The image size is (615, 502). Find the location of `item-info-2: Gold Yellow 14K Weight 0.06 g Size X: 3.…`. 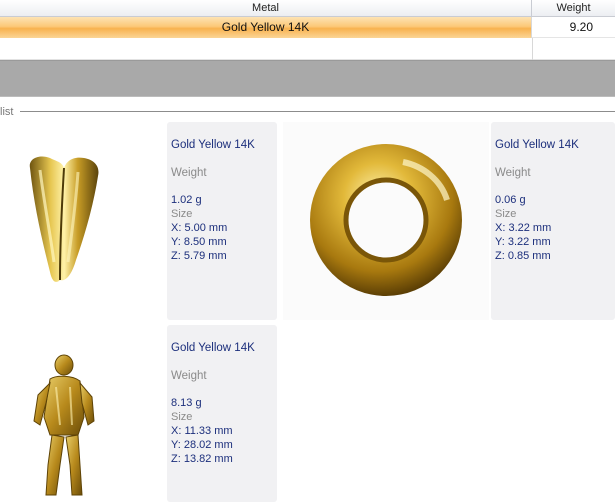

item-info-2: Gold Yellow 14K Weight 0.06 g Size X: 3.… is located at coordinates (553, 221).